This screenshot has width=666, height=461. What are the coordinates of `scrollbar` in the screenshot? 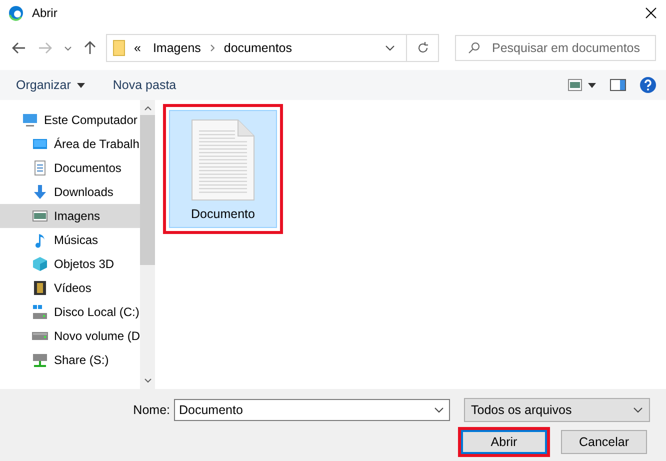 It's located at (147, 244).